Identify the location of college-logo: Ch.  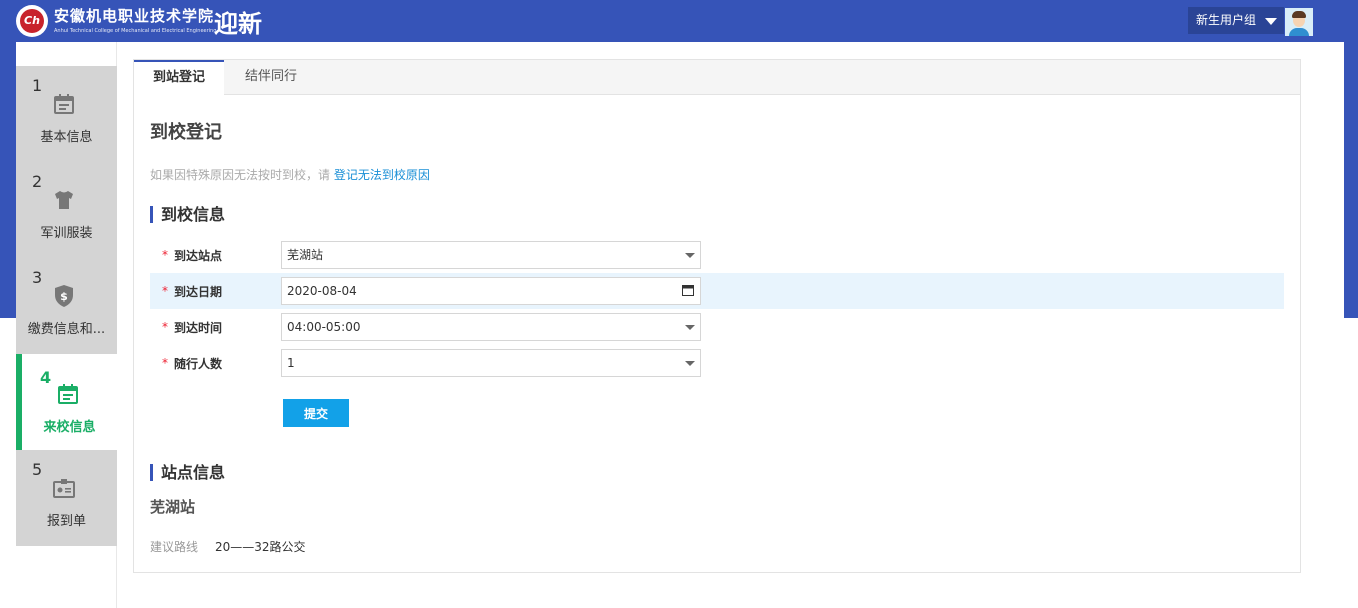
(32, 21).